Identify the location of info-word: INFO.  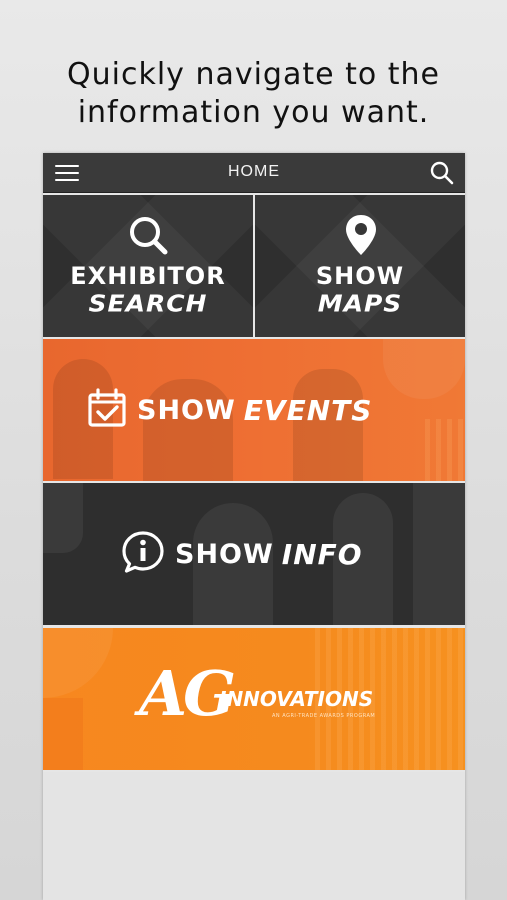
(322, 554).